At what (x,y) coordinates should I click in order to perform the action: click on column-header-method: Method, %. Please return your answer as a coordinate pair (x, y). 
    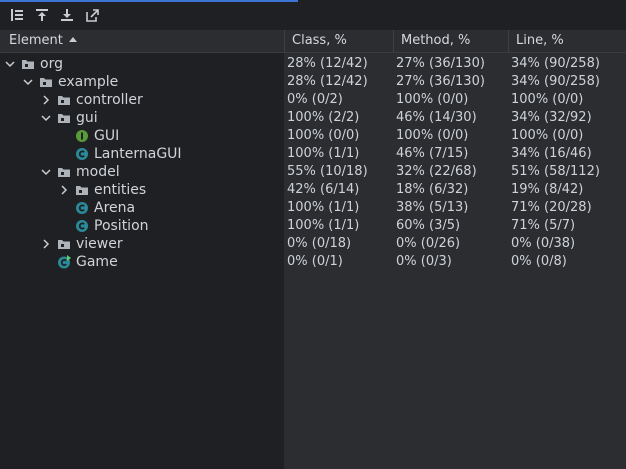
    Looking at the image, I should click on (435, 41).